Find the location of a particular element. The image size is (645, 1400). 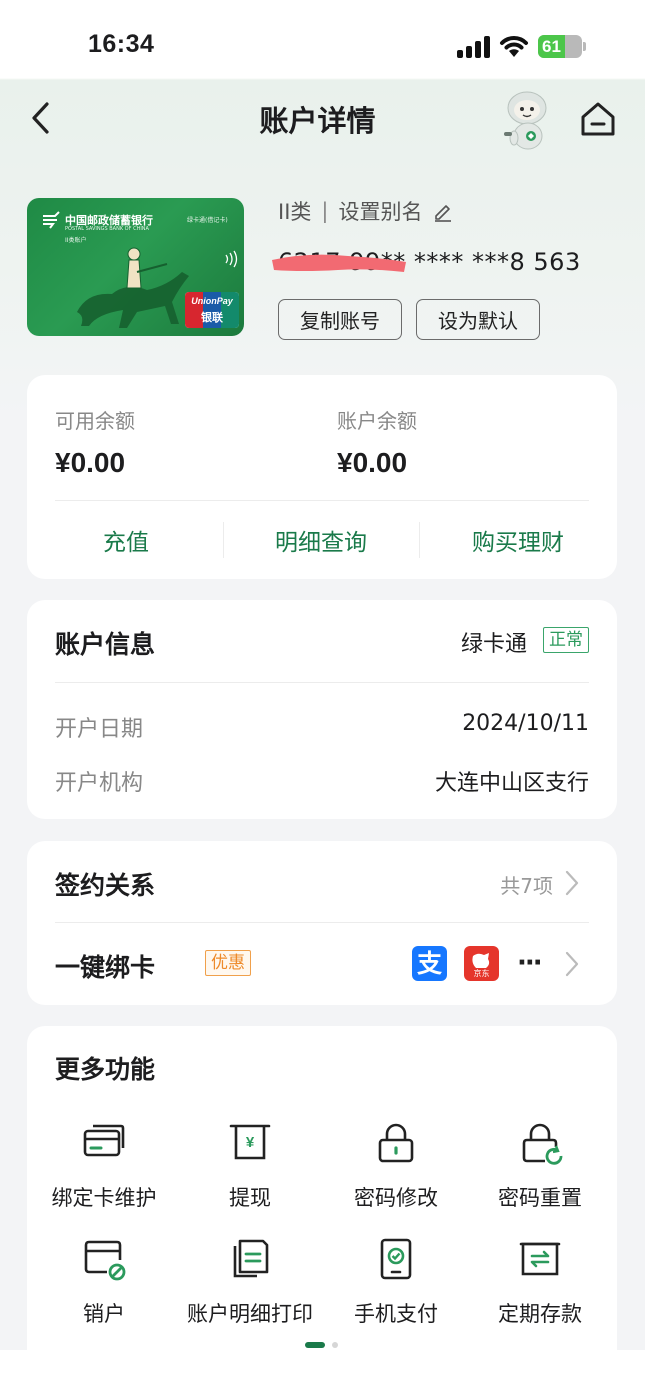

account-class: II类 is located at coordinates (295, 212).